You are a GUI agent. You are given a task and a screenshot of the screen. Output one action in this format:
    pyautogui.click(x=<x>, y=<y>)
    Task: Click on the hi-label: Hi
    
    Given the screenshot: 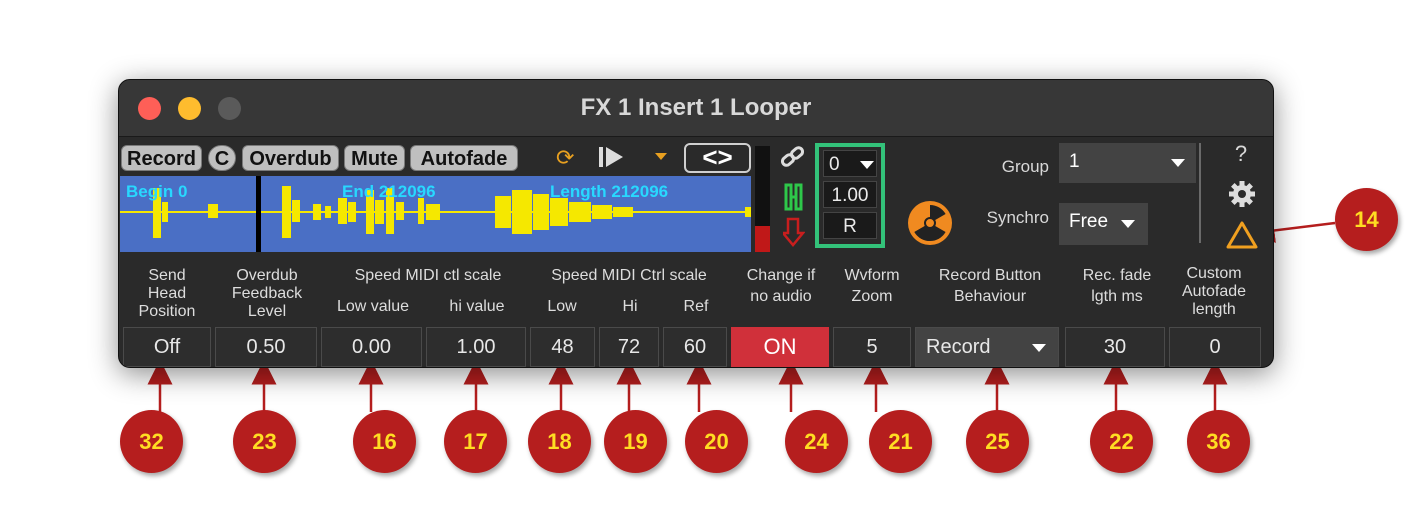 What is the action you would take?
    pyautogui.click(x=630, y=306)
    